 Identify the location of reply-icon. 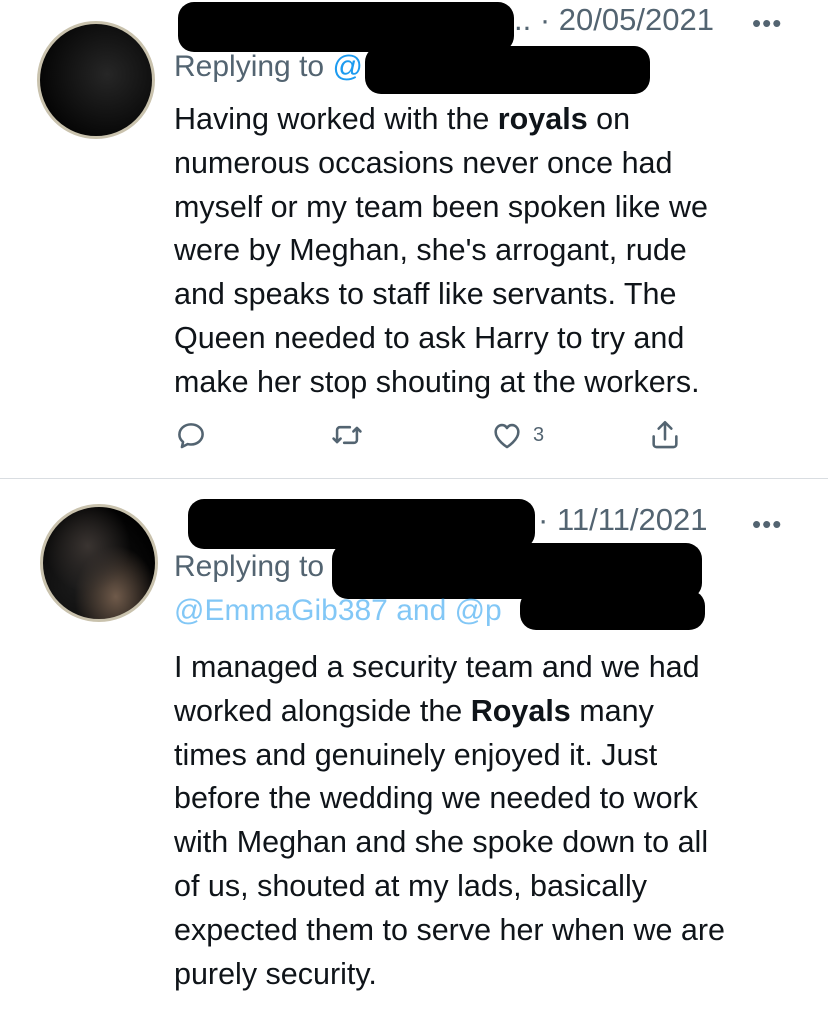
(191, 436).